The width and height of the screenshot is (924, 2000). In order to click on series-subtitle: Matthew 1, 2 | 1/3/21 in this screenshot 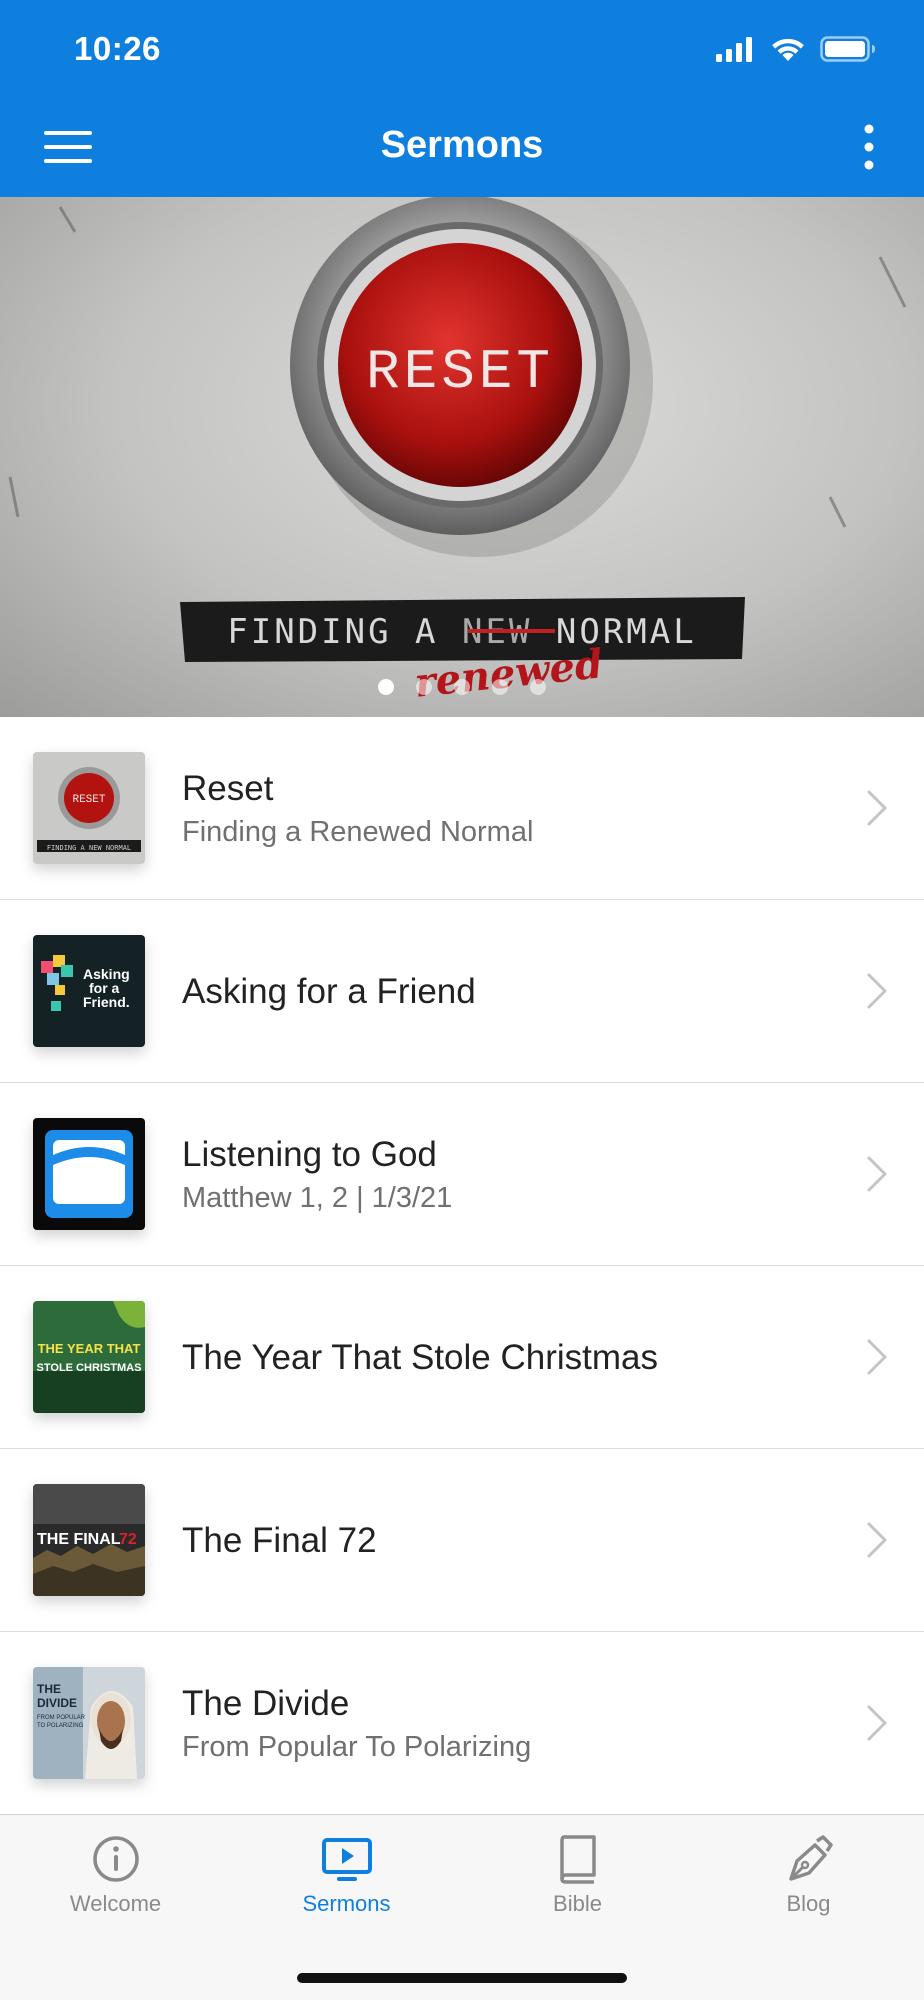, I will do `click(317, 1197)`.